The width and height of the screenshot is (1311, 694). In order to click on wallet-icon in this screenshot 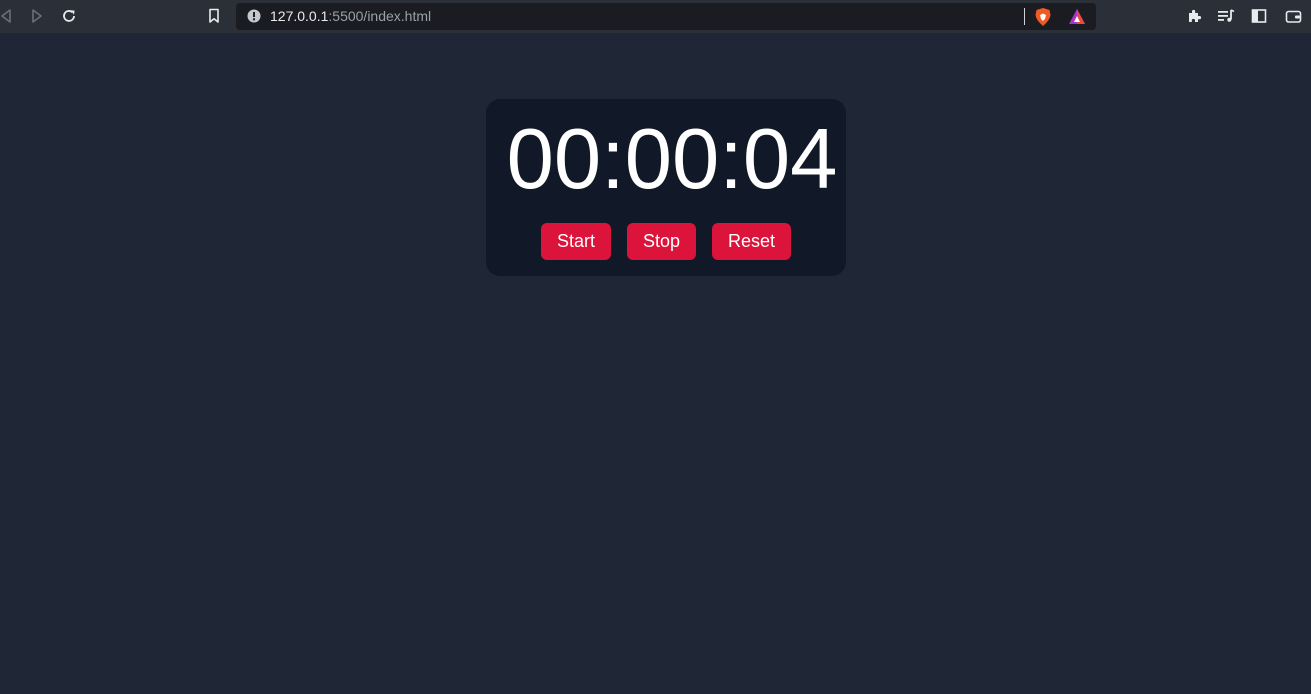, I will do `click(1293, 16)`.